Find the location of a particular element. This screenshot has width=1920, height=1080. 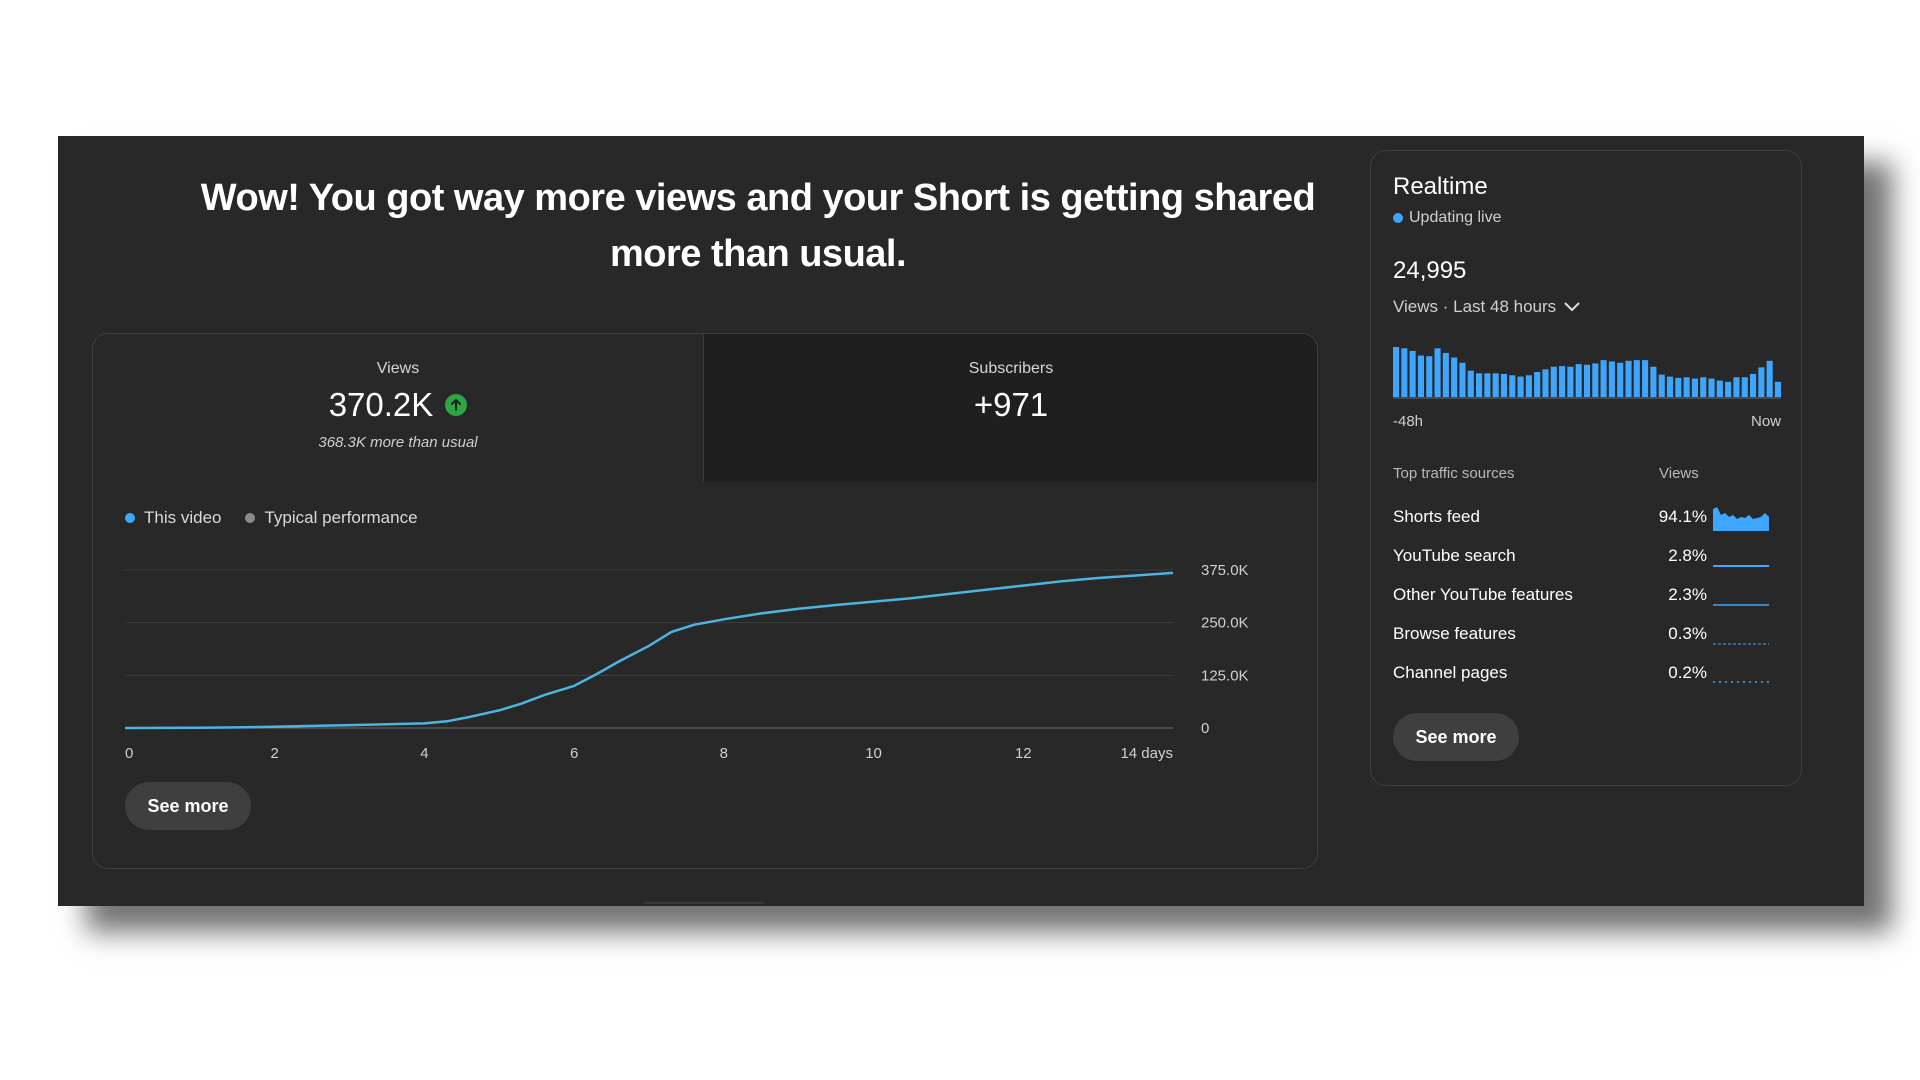

updating-live-label: Updating live is located at coordinates (1455, 217).